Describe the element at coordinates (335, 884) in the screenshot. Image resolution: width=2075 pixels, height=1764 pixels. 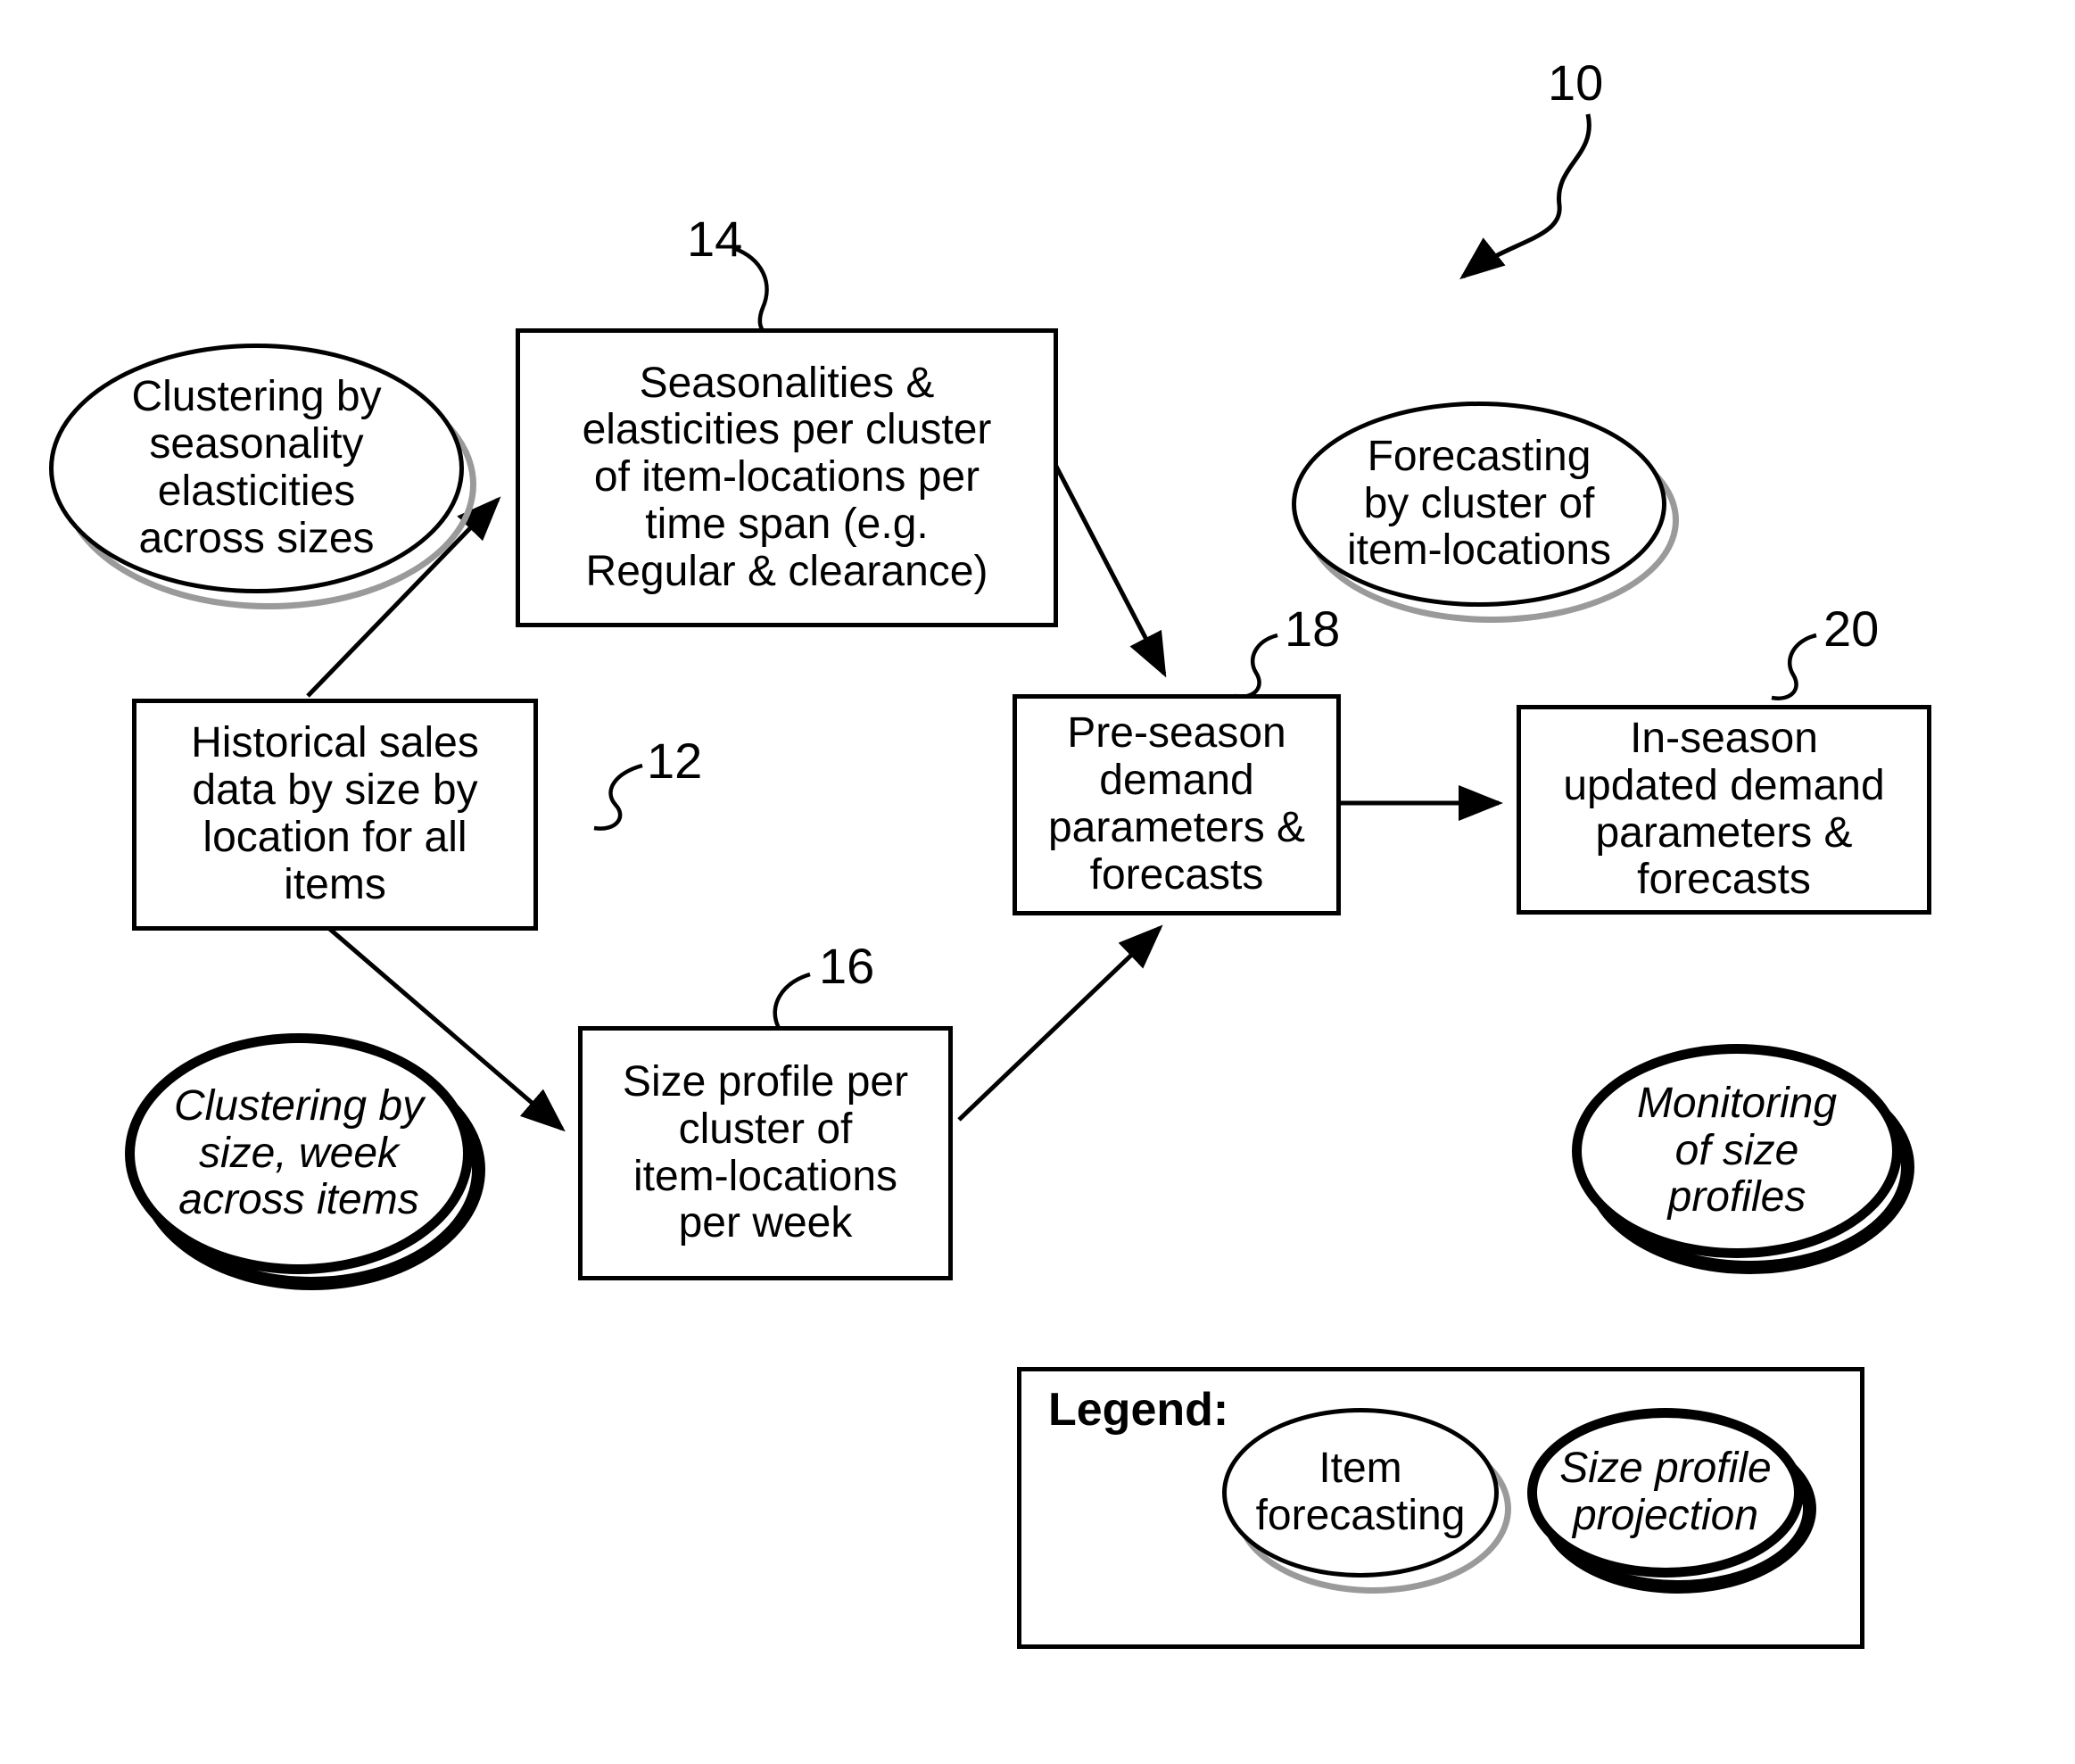
I see `box-line: items` at that location.